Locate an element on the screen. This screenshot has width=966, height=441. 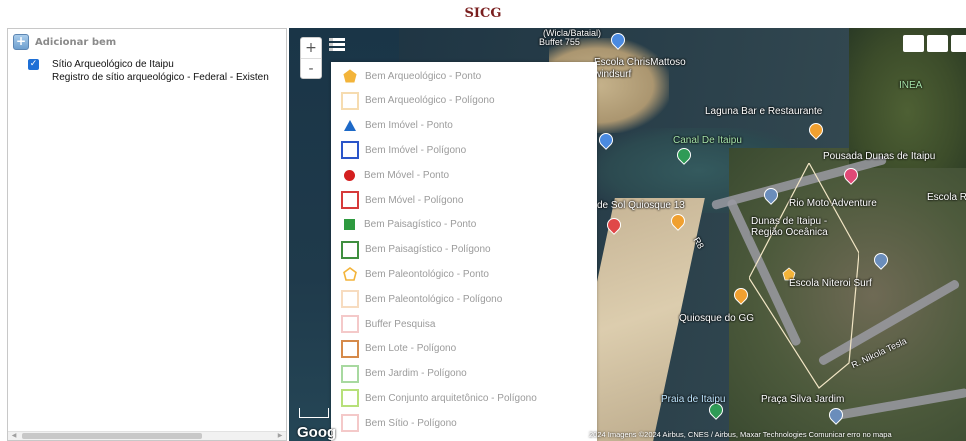
scroll-left-icon: ◀ is located at coordinates (14, 436).